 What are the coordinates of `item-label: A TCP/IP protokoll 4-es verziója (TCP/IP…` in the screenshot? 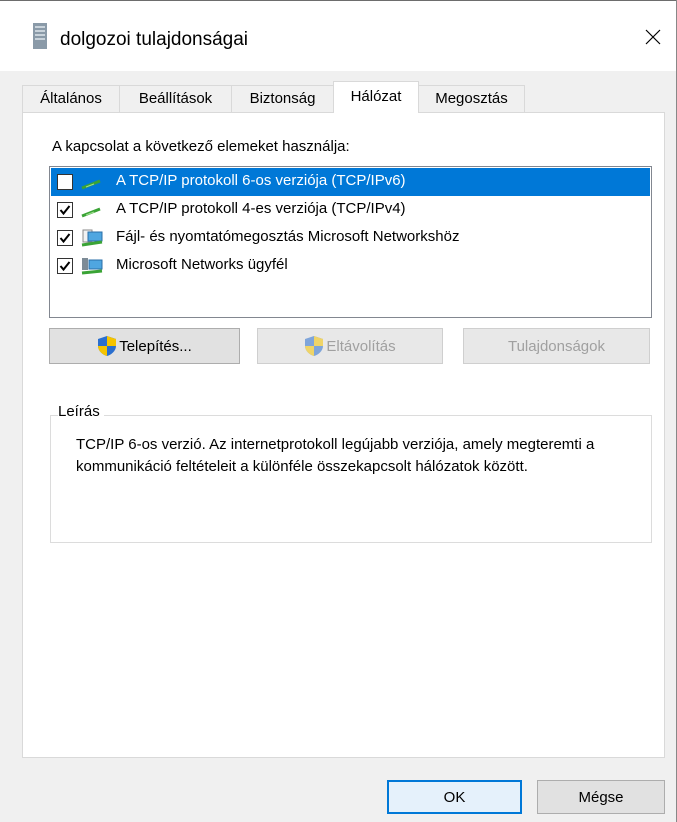 It's located at (261, 208).